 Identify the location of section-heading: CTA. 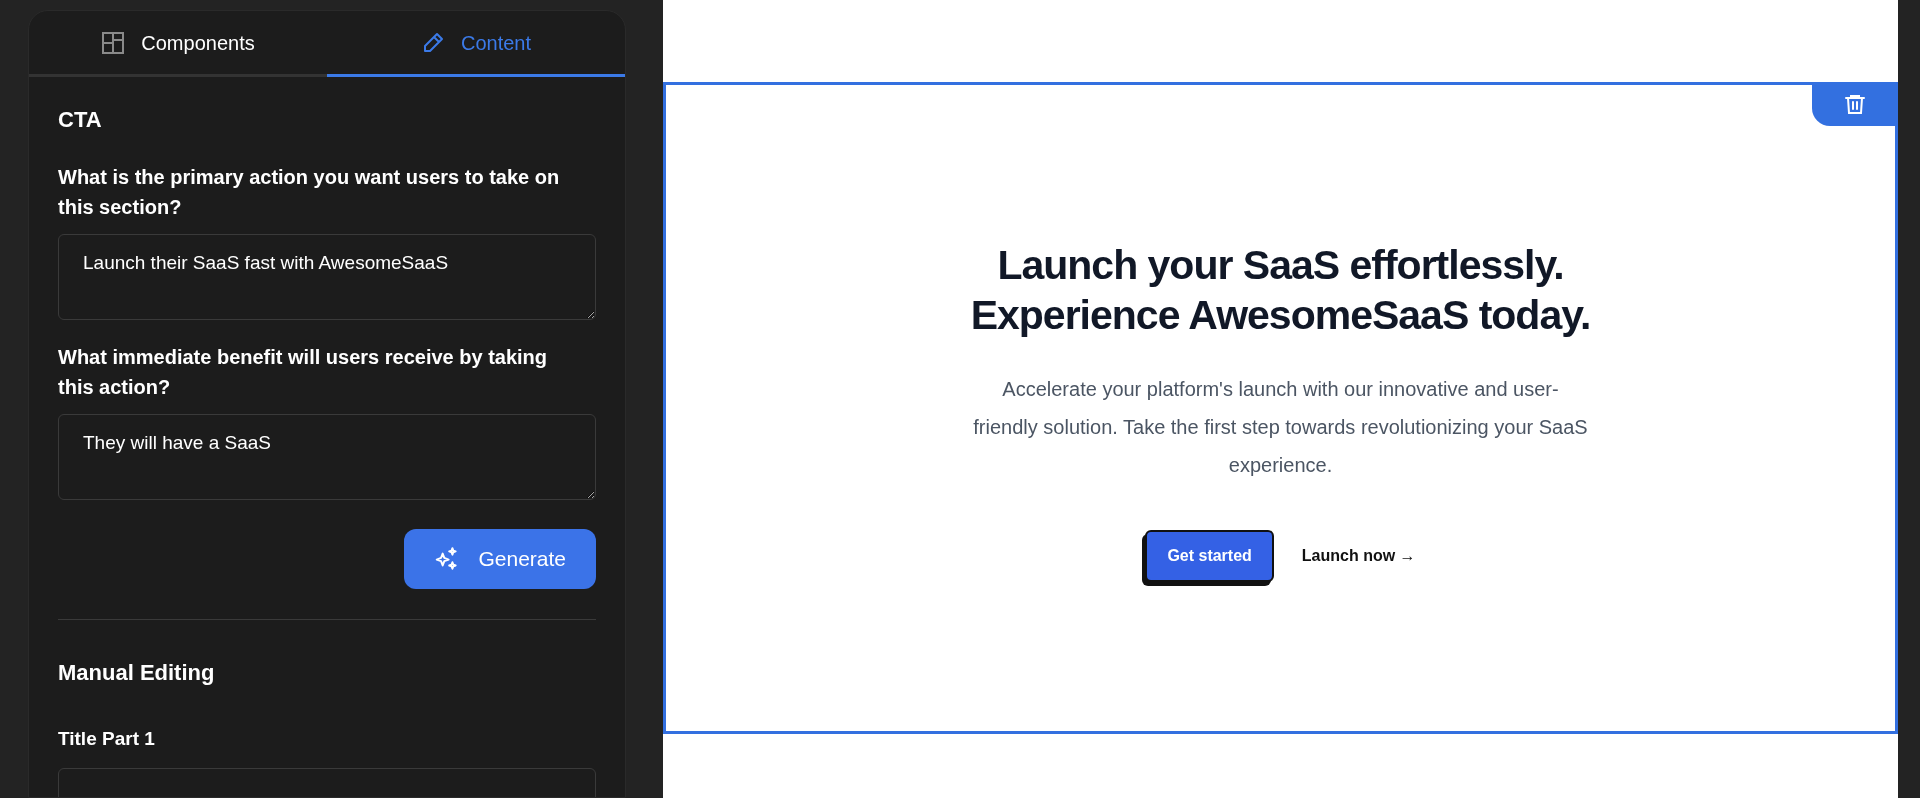
(80, 120).